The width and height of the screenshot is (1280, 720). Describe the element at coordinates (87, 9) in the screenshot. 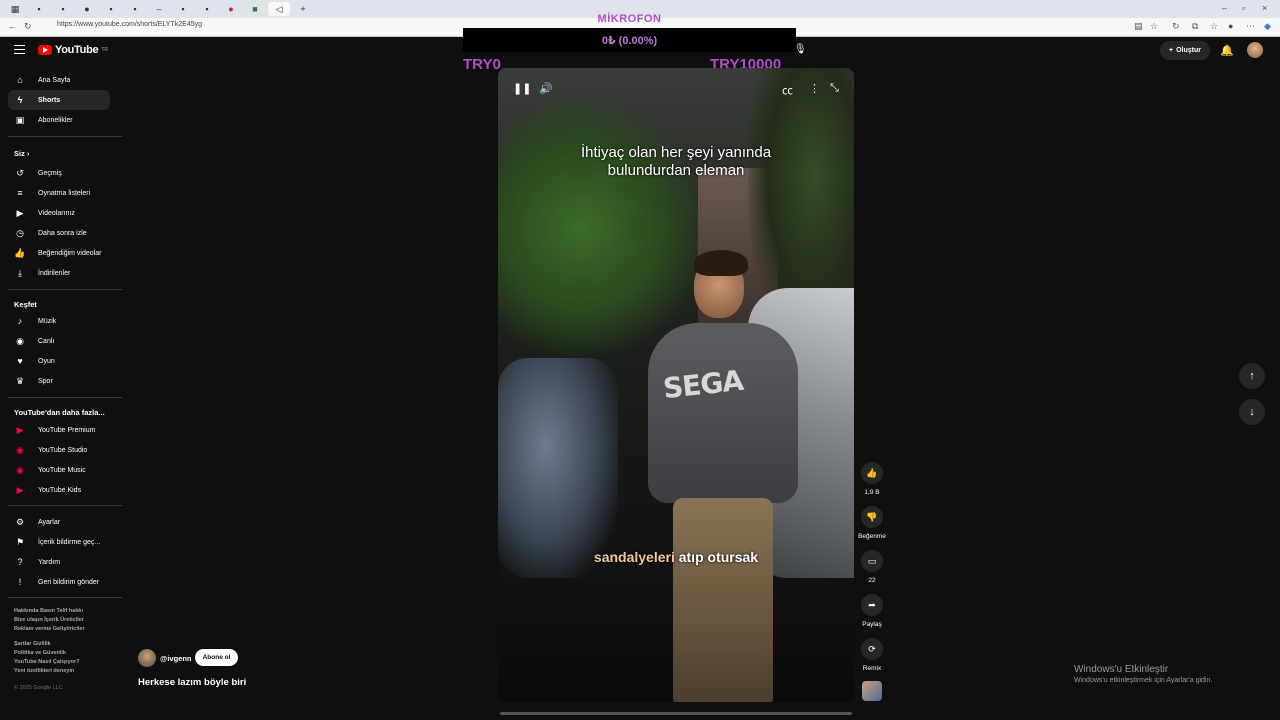

I see `tab-4: ●` at that location.